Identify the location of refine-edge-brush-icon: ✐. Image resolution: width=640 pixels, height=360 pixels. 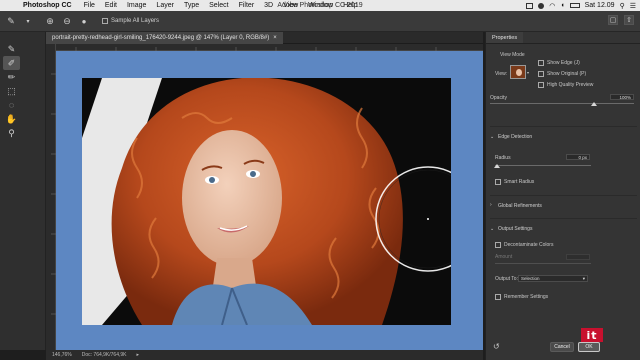
(11, 63).